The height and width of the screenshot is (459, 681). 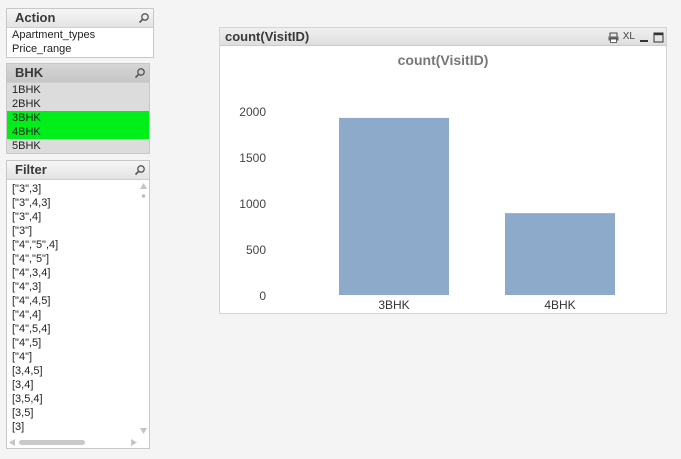 I want to click on xl-icon: XL, so click(x=629, y=37).